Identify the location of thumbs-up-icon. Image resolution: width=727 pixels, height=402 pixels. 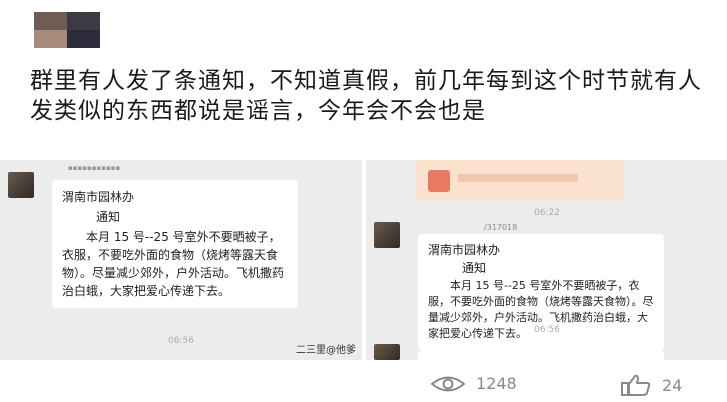
(636, 385).